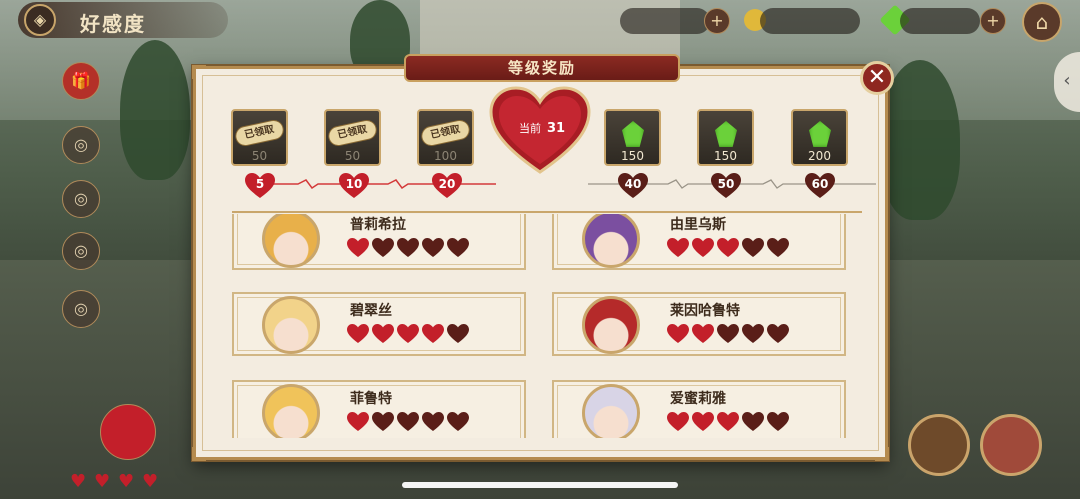  I want to click on character-name: 普莉希拉, so click(378, 225).